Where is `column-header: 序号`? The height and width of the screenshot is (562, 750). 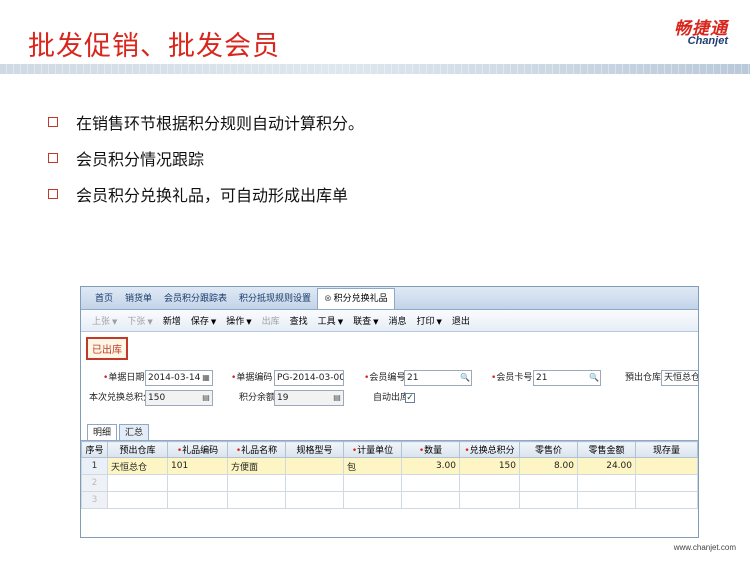
column-header: 序号 is located at coordinates (94, 449).